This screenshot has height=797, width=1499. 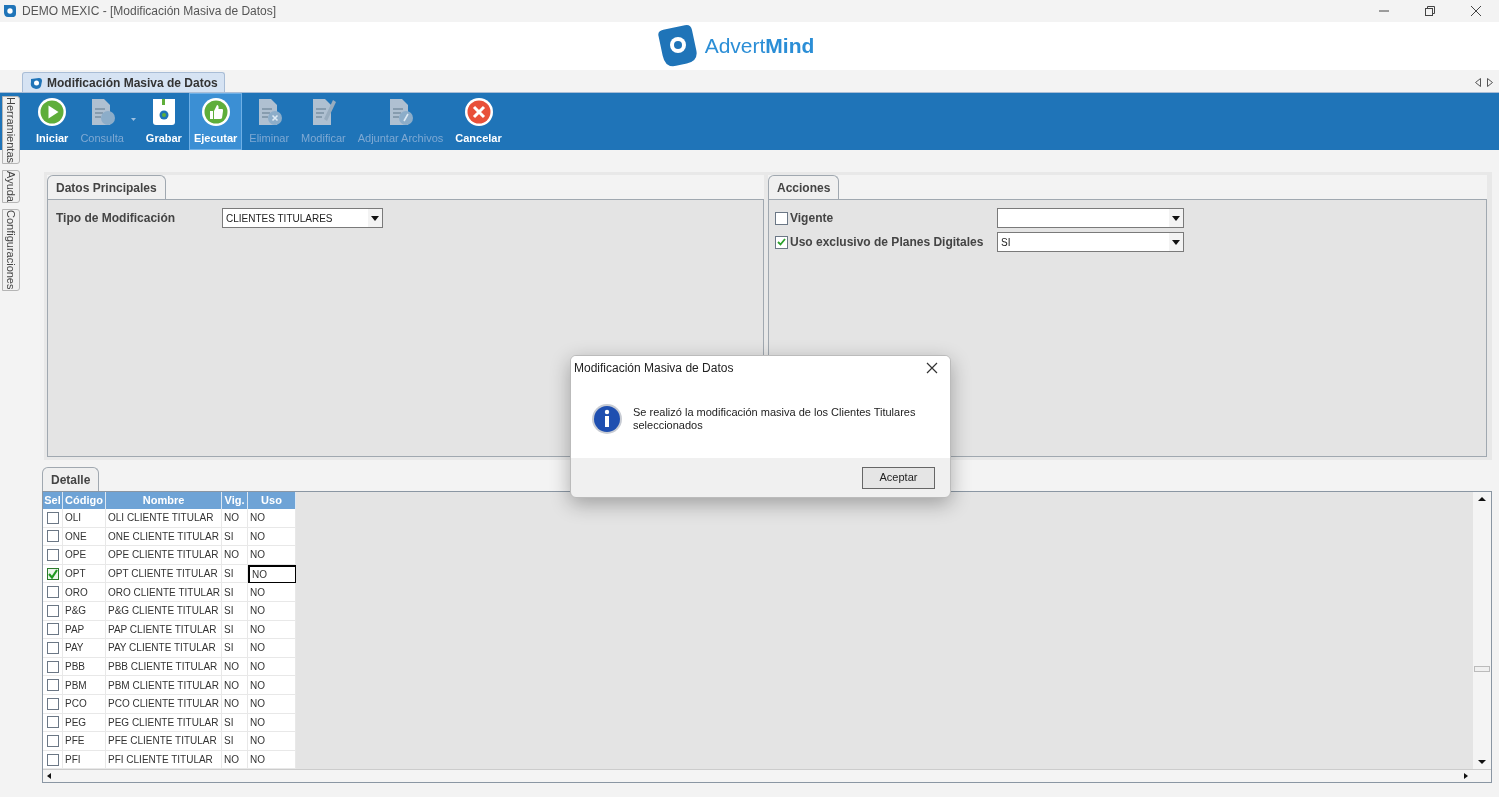 I want to click on side-tab: Herramientas, so click(x=11, y=130).